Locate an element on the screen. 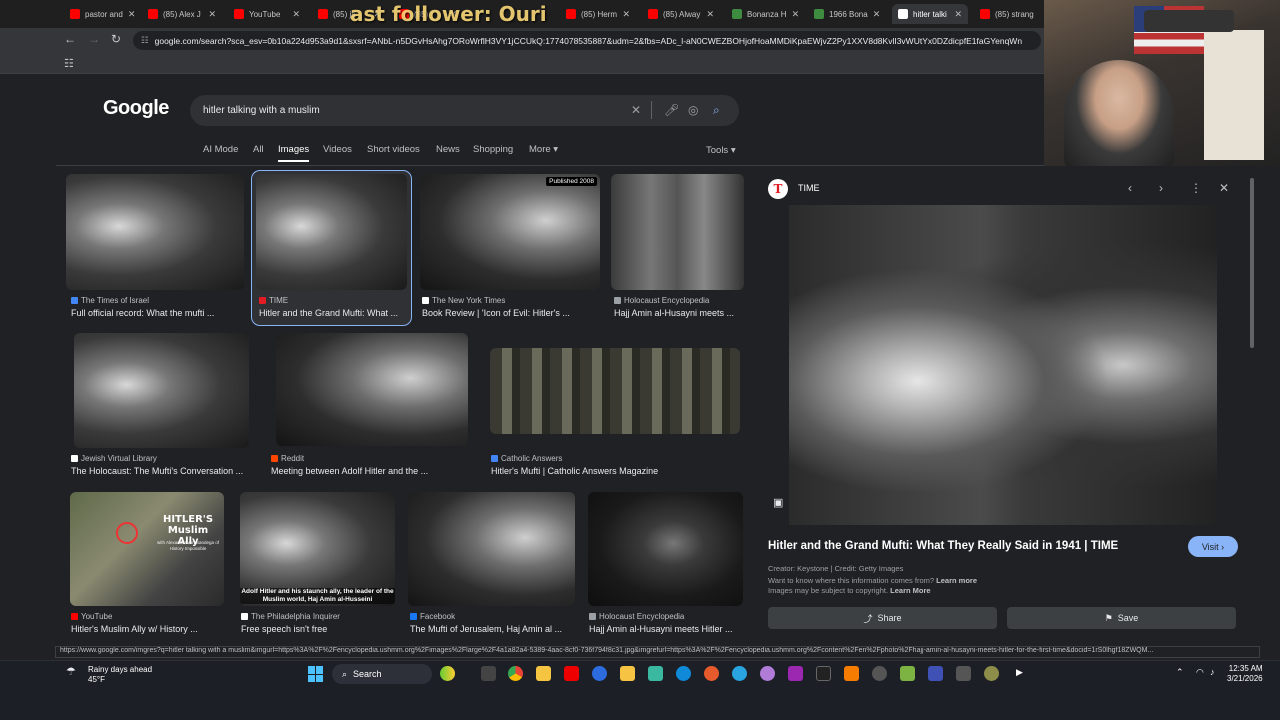 The height and width of the screenshot is (720, 1280). browser-tab: (85) strang ✕ is located at coordinates (1007, 14).